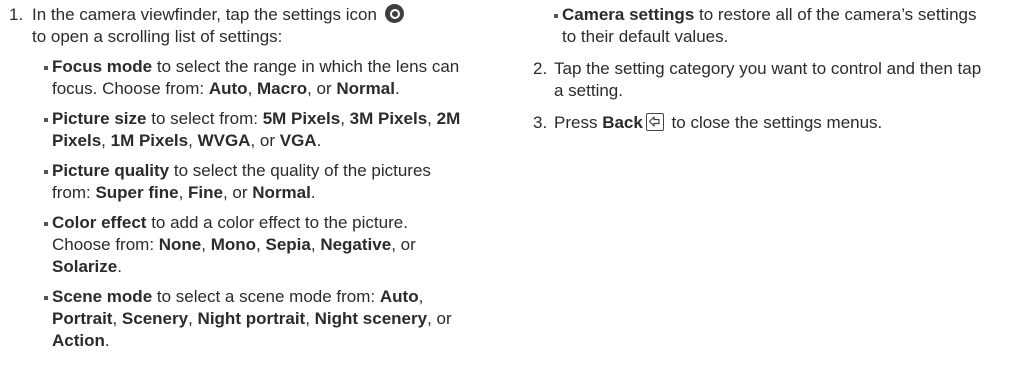 This screenshot has height=373, width=1013. I want to click on option: 5M Pixels, so click(301, 118).